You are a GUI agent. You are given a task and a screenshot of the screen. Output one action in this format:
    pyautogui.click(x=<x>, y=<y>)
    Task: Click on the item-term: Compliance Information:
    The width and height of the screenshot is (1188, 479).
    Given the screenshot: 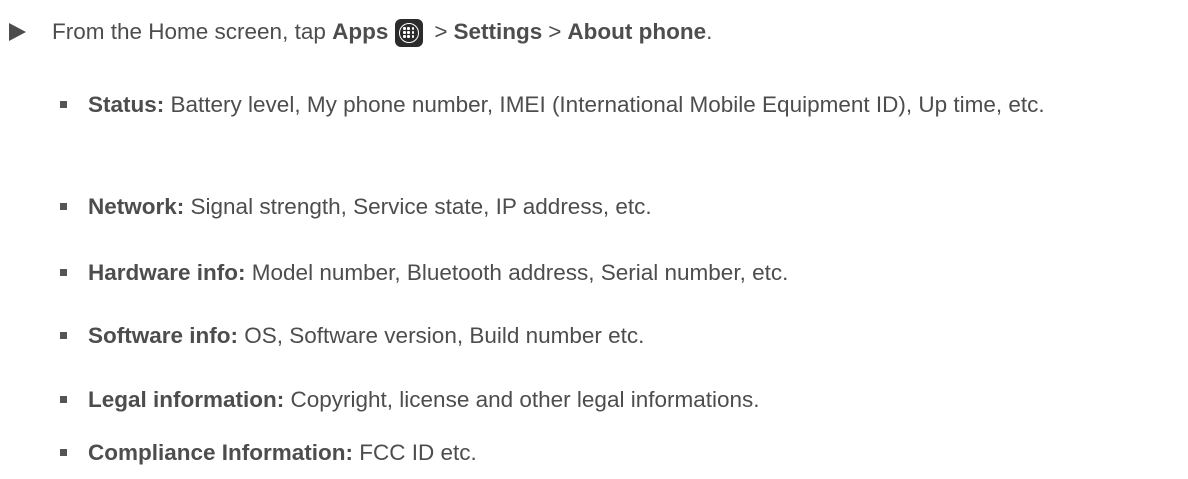 What is the action you would take?
    pyautogui.click(x=221, y=452)
    